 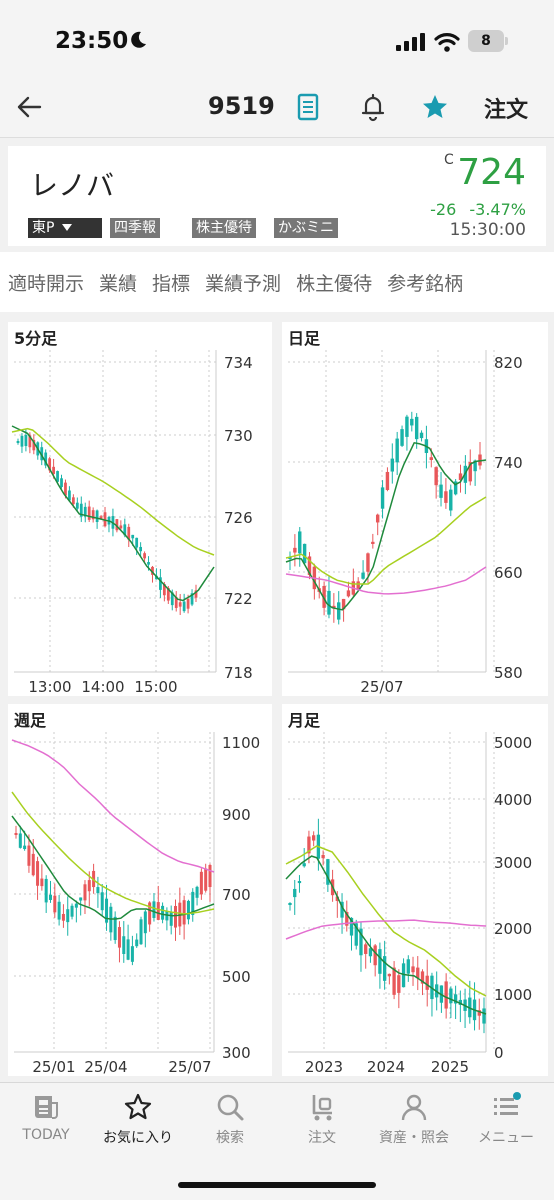 What do you see at coordinates (513, 995) in the screenshot?
I see `y-tick-label: 1000` at bounding box center [513, 995].